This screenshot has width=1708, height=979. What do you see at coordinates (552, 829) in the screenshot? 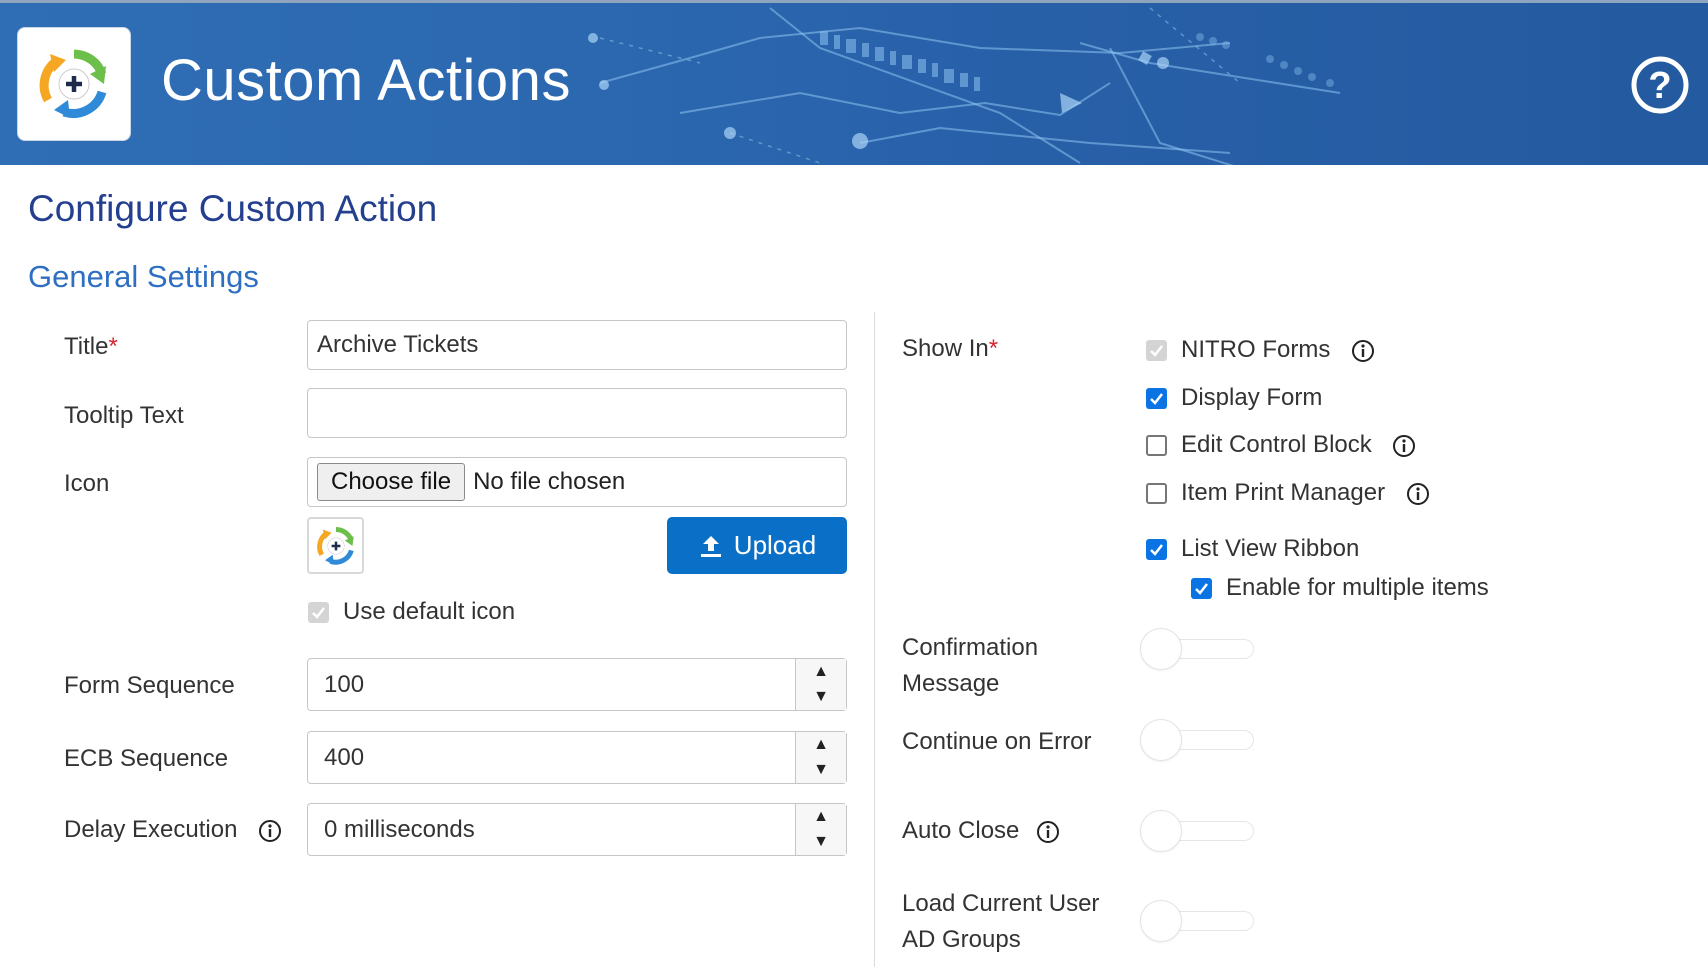
I see `delay-execution-value: 0 milliseconds` at bounding box center [552, 829].